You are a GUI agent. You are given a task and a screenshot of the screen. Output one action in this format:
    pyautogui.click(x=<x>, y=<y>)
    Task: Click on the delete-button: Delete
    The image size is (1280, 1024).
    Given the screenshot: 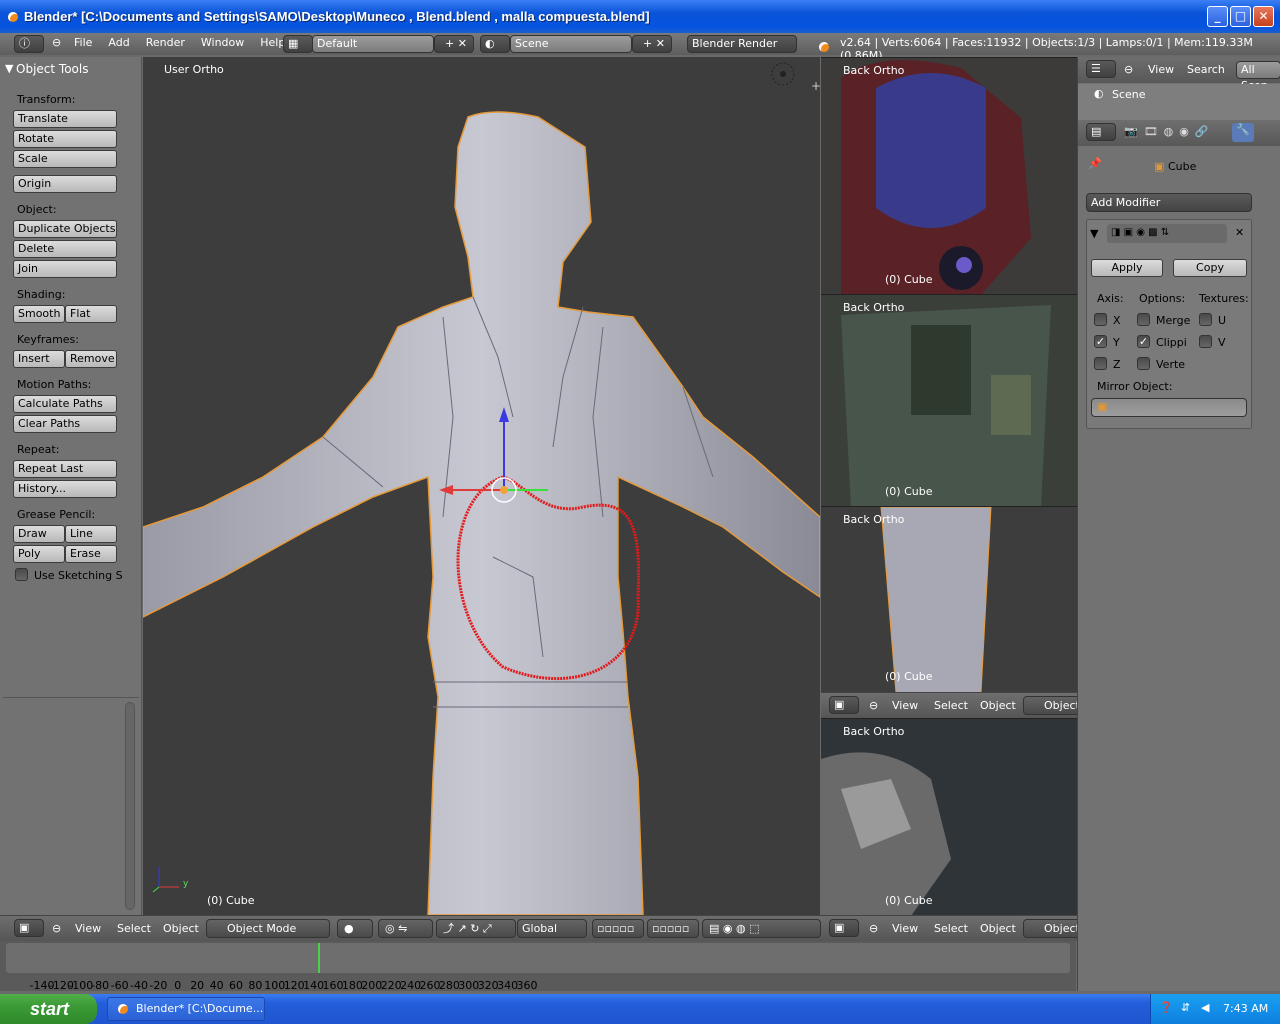 What is the action you would take?
    pyautogui.click(x=65, y=249)
    